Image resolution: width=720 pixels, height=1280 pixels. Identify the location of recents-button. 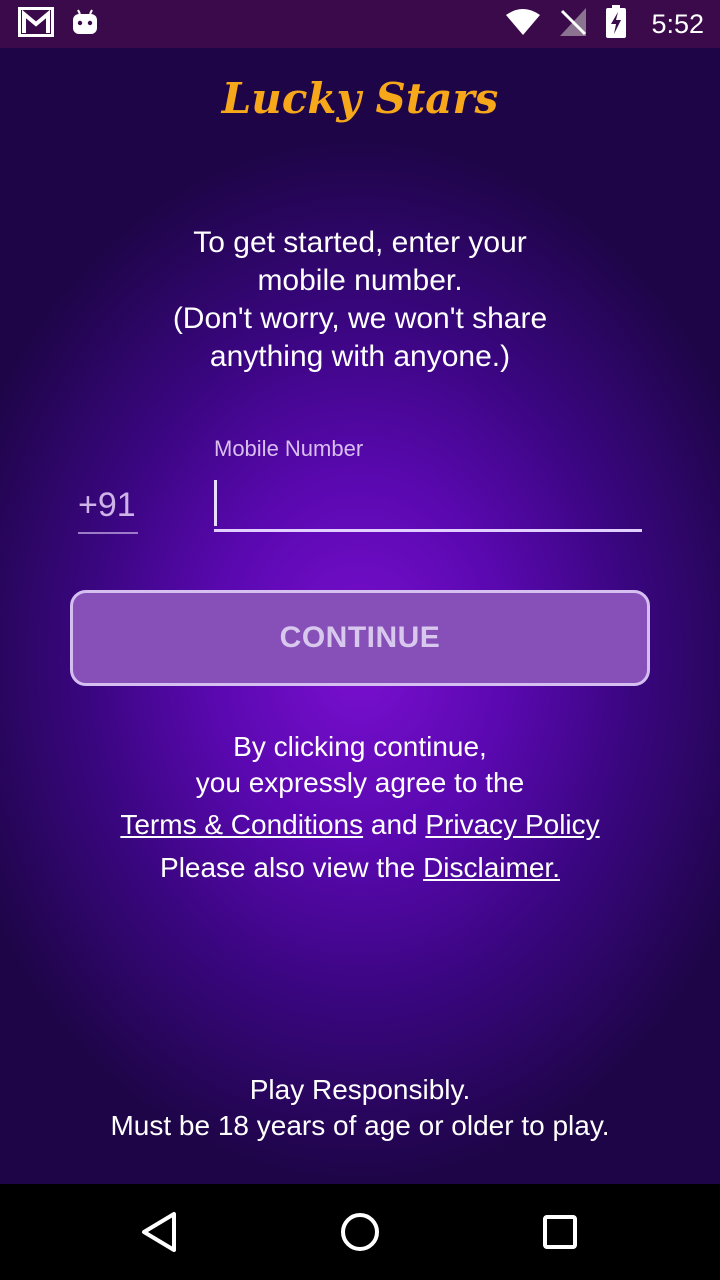
(560, 1232).